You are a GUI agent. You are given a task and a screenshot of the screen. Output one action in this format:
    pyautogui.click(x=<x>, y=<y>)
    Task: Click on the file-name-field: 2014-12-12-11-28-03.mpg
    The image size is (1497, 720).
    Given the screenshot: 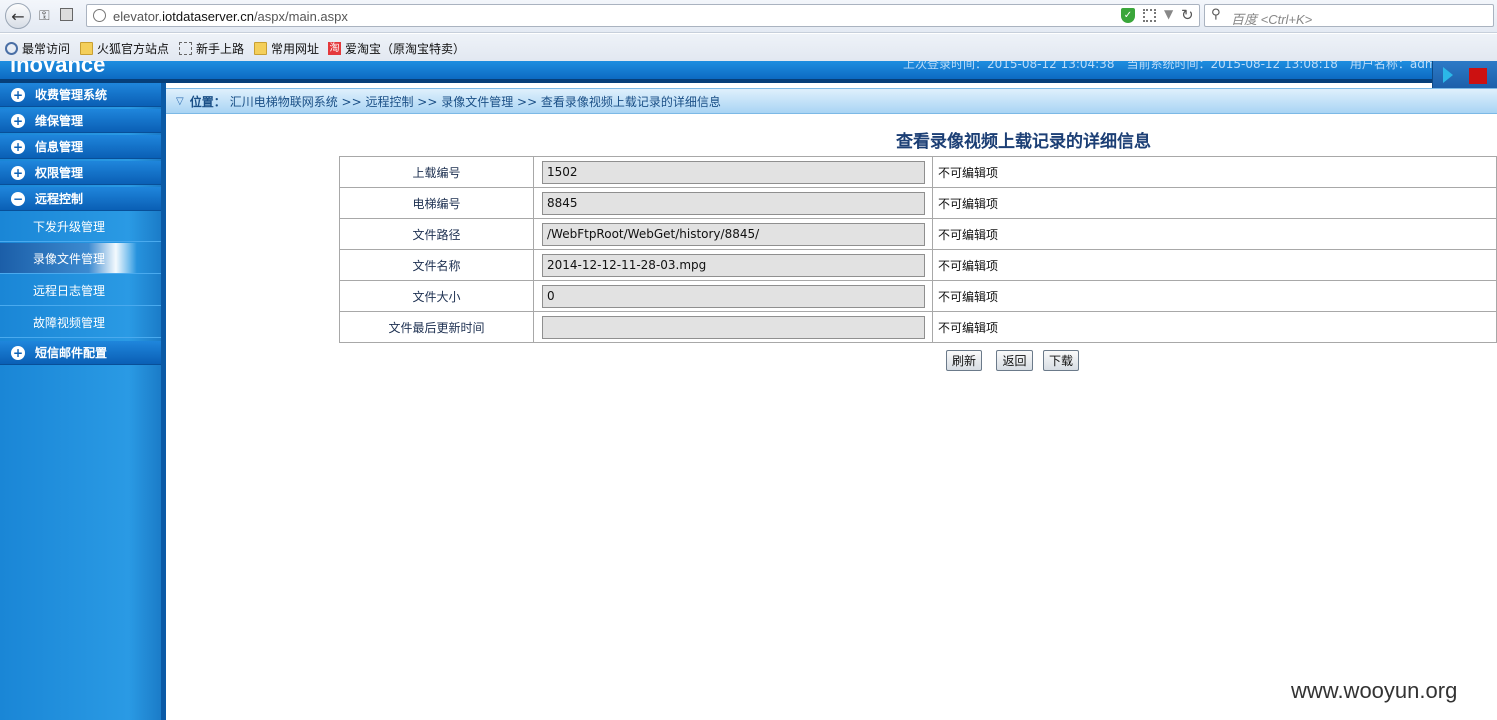 What is the action you would take?
    pyautogui.click(x=733, y=265)
    